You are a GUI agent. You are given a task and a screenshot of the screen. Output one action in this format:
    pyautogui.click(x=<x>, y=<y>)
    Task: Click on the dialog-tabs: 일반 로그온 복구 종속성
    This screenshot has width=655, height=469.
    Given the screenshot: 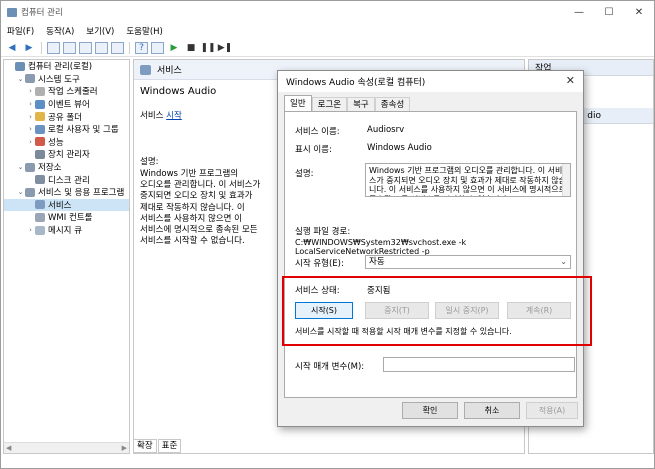 What is the action you would take?
    pyautogui.click(x=347, y=103)
    